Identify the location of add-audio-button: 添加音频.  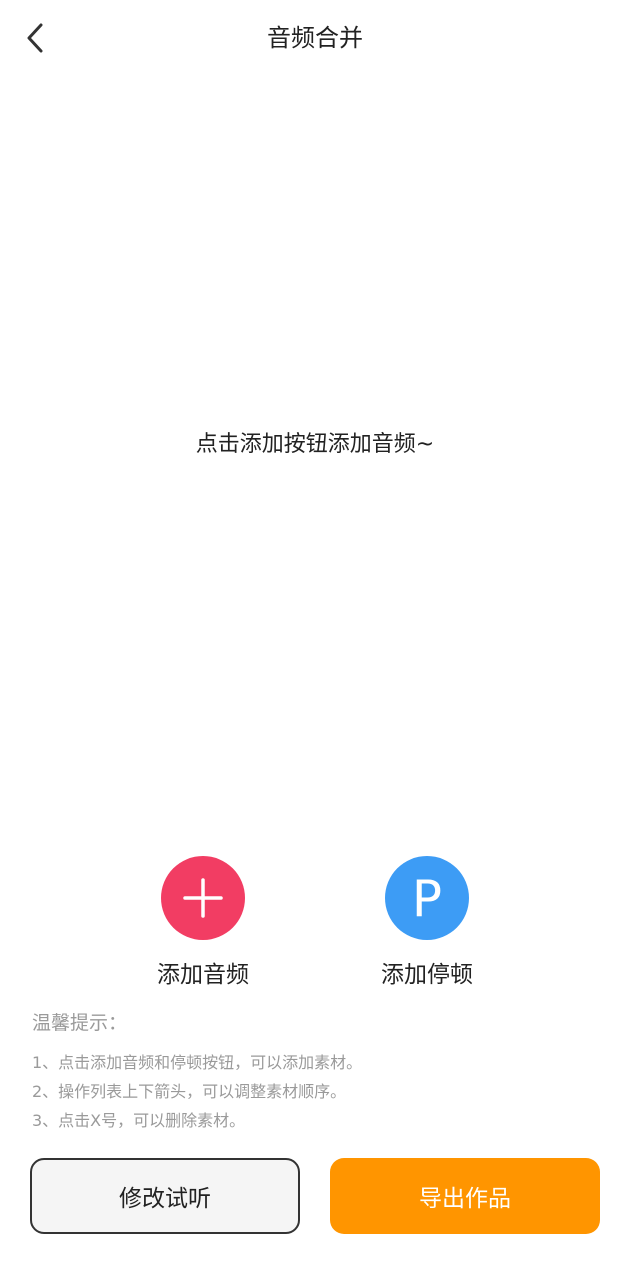
(203, 924).